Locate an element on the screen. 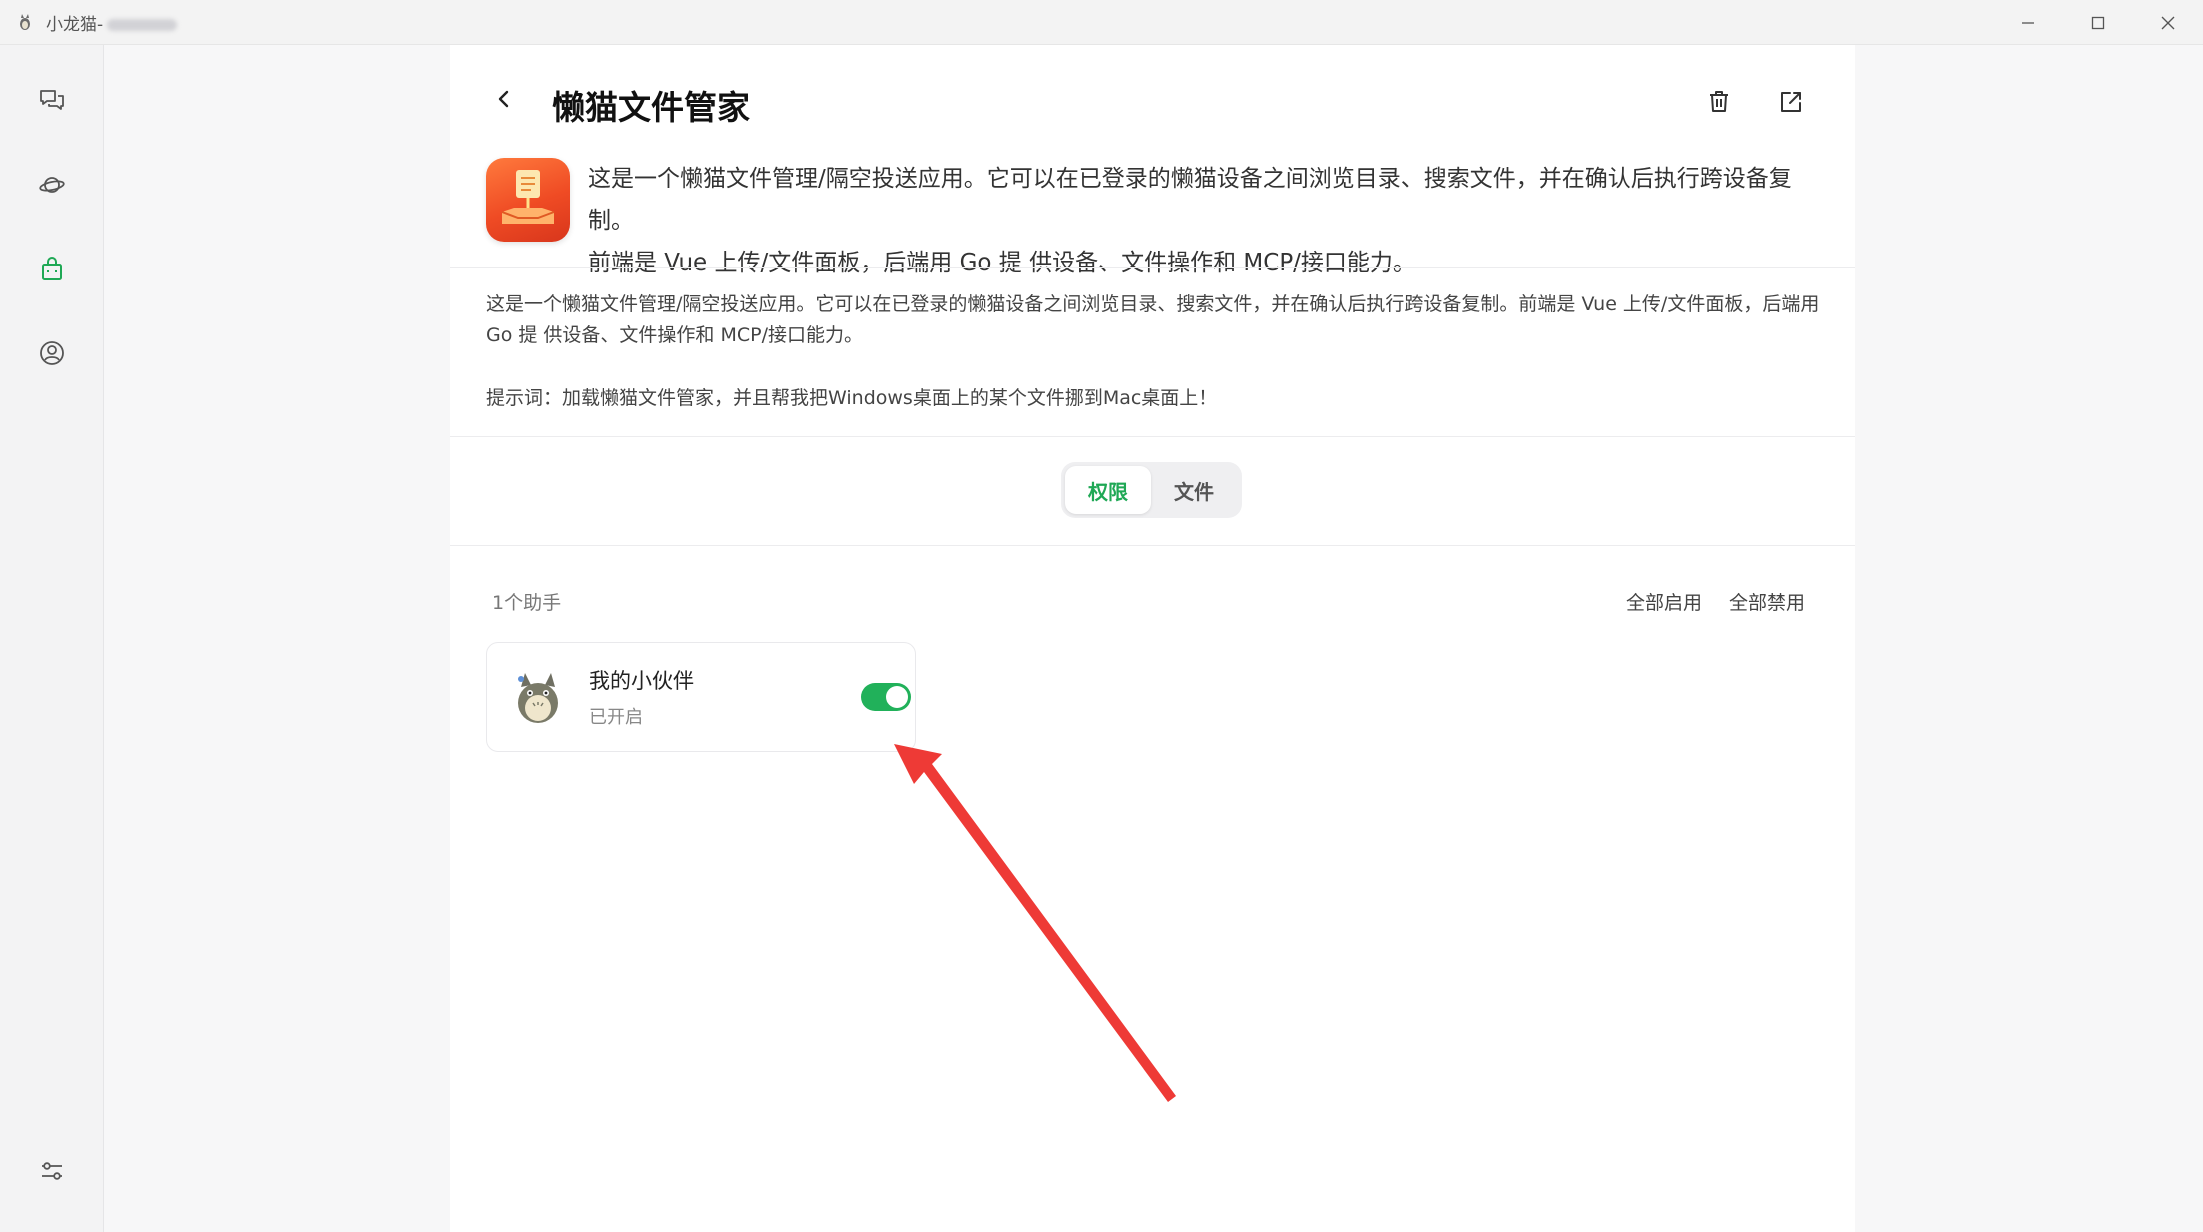  shopping-bag-icon is located at coordinates (52, 271).